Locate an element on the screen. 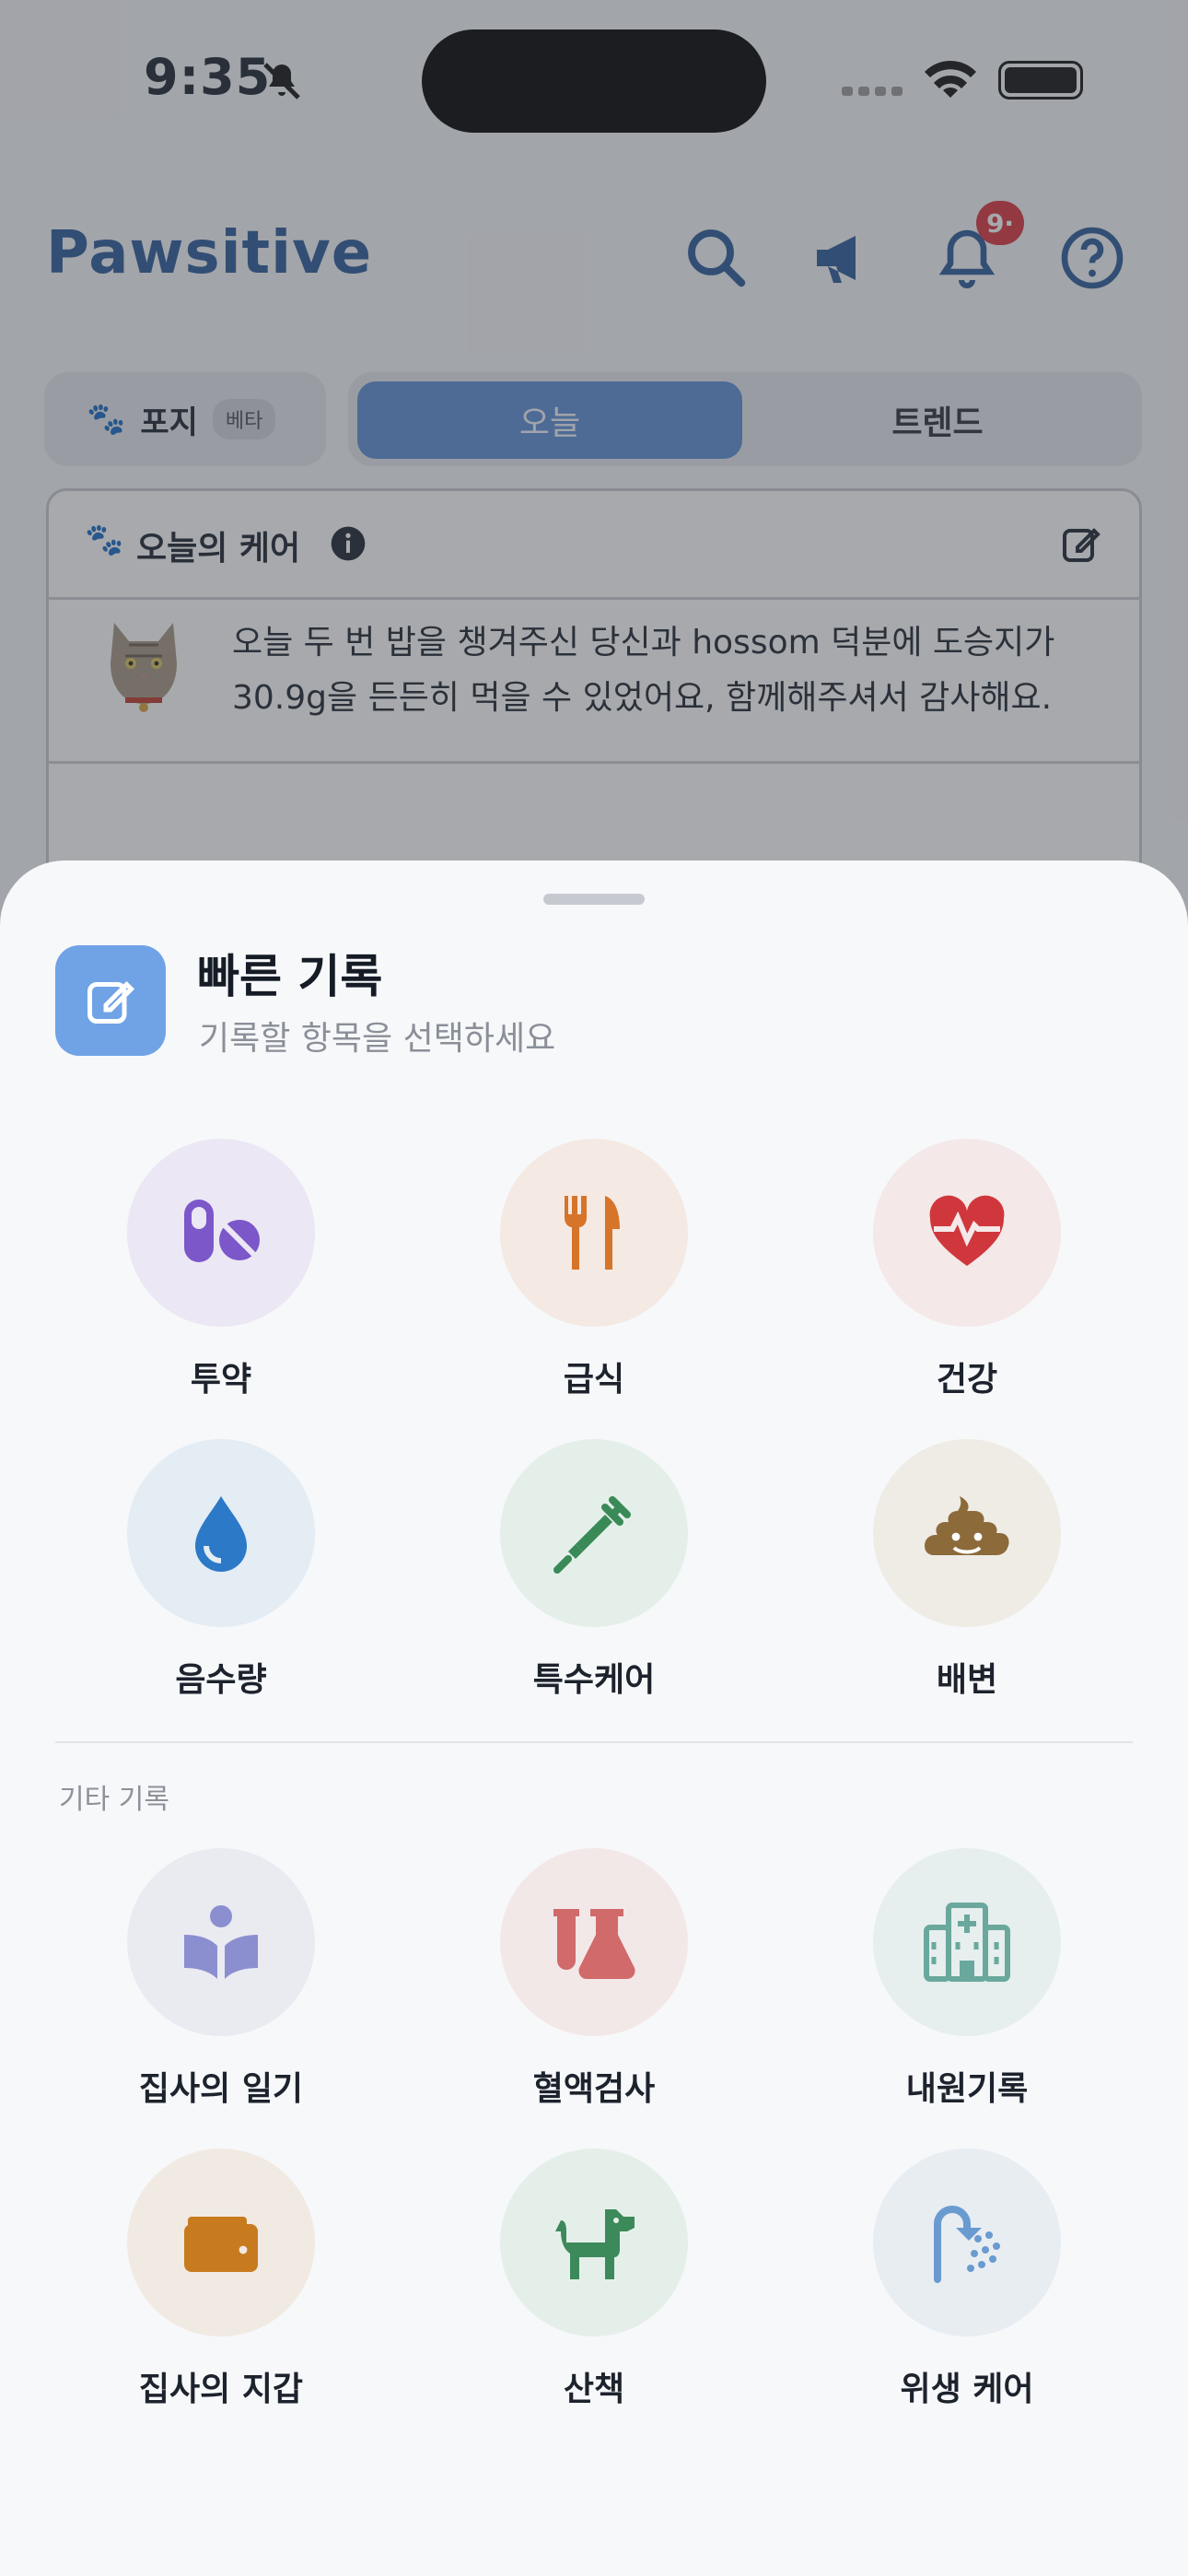 The width and height of the screenshot is (1188, 2576). shower-icon is located at coordinates (967, 2244).